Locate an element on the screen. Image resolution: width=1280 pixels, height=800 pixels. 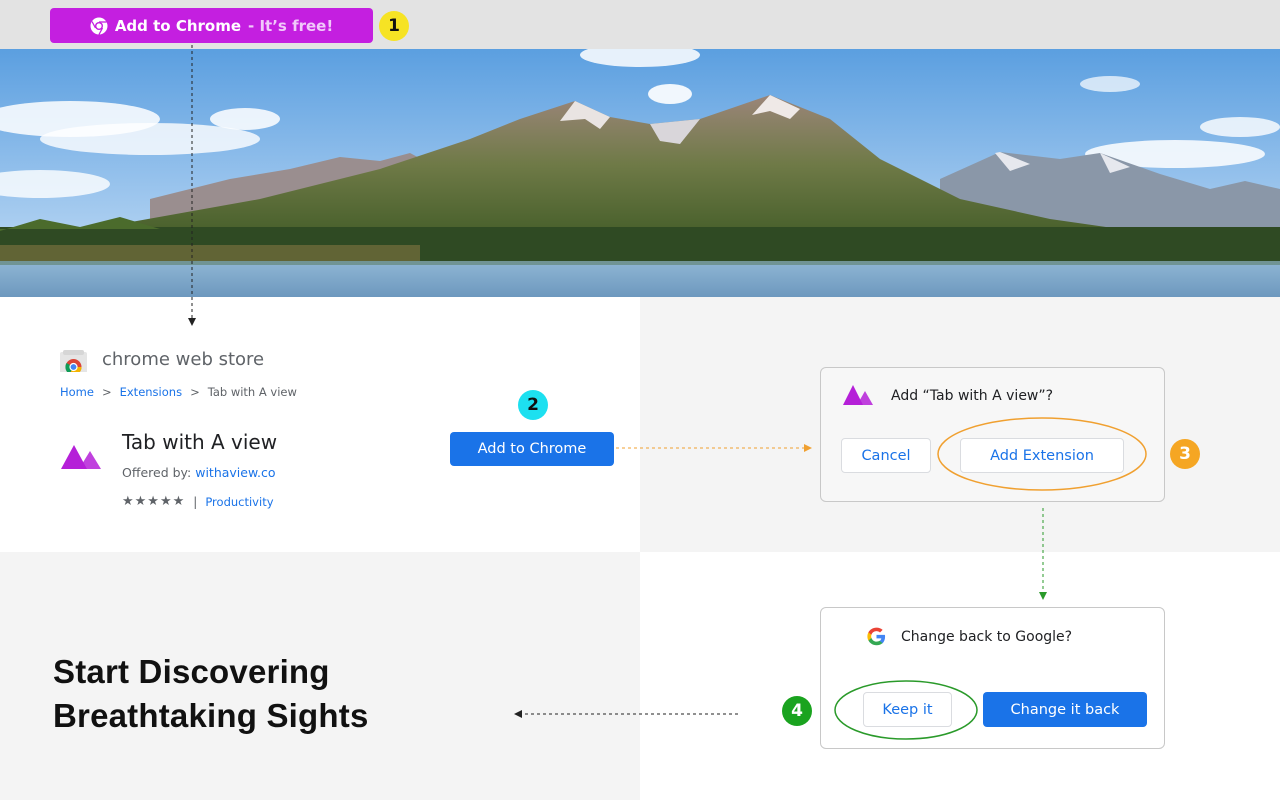
cancel-button: Cancel is located at coordinates (886, 455).